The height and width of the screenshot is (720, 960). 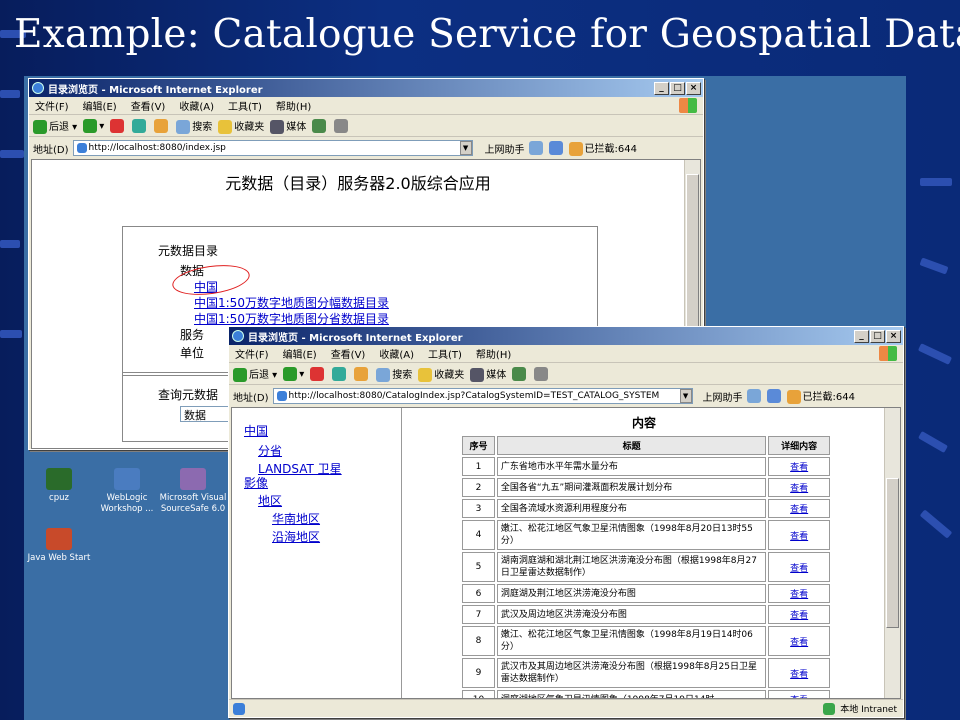 I want to click on scroll-thumb, so click(x=892, y=553).